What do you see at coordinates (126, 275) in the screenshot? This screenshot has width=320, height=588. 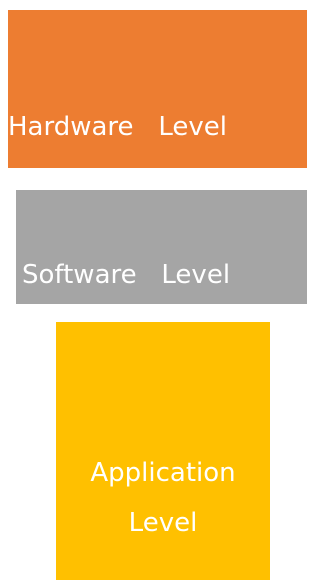 I see `software-level-label: Software Level` at bounding box center [126, 275].